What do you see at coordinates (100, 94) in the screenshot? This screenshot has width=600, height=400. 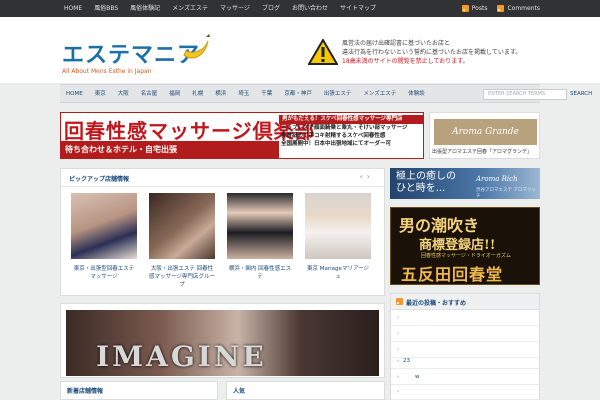 I see `nav-item-tokyo: 東京` at bounding box center [100, 94].